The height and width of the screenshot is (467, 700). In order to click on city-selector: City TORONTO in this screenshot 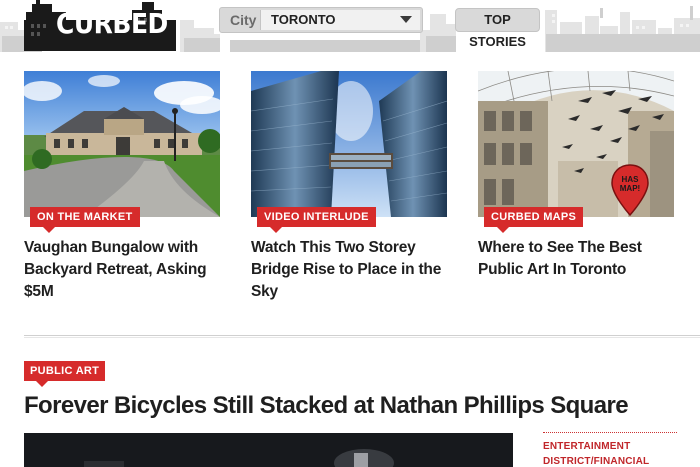, I will do `click(321, 20)`.